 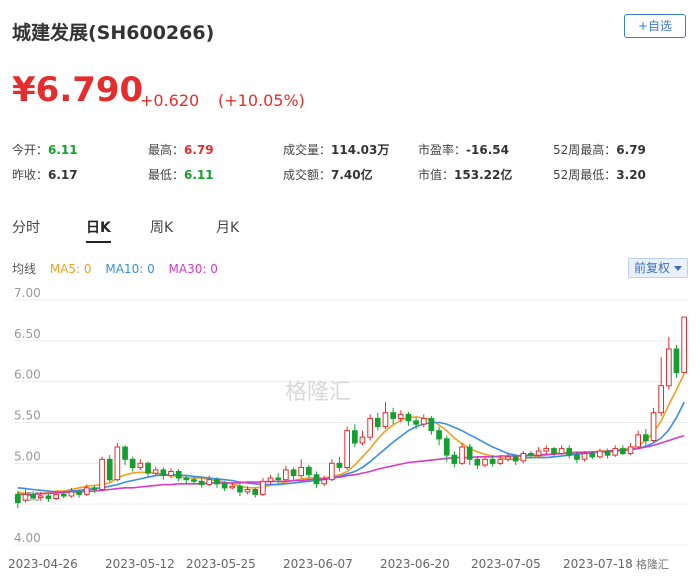 What do you see at coordinates (352, 175) in the screenshot?
I see `stat-amount-value: 7.40亿` at bounding box center [352, 175].